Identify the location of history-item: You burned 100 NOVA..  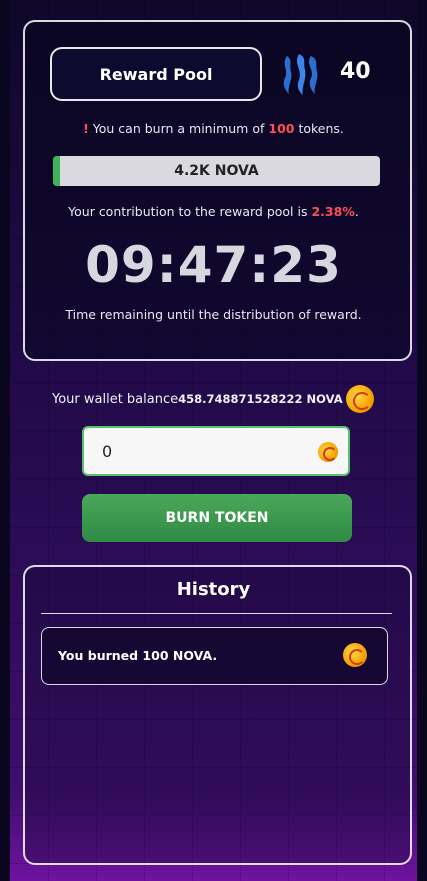
(214, 656).